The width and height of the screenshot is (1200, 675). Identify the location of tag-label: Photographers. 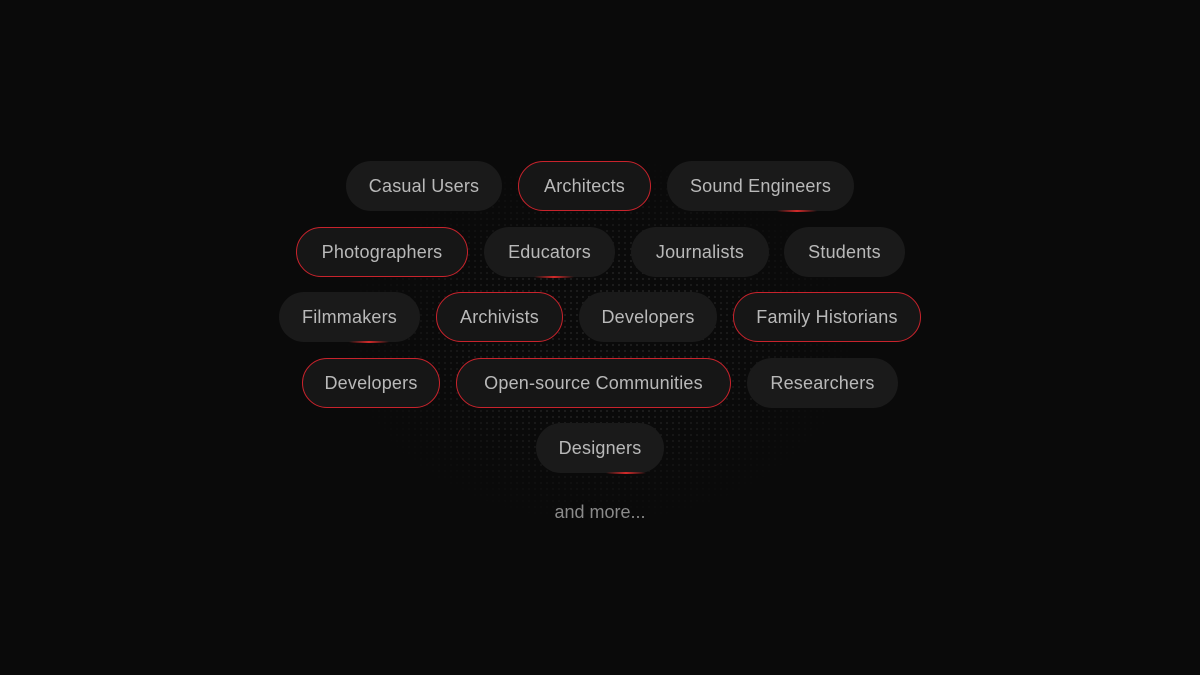
(382, 251).